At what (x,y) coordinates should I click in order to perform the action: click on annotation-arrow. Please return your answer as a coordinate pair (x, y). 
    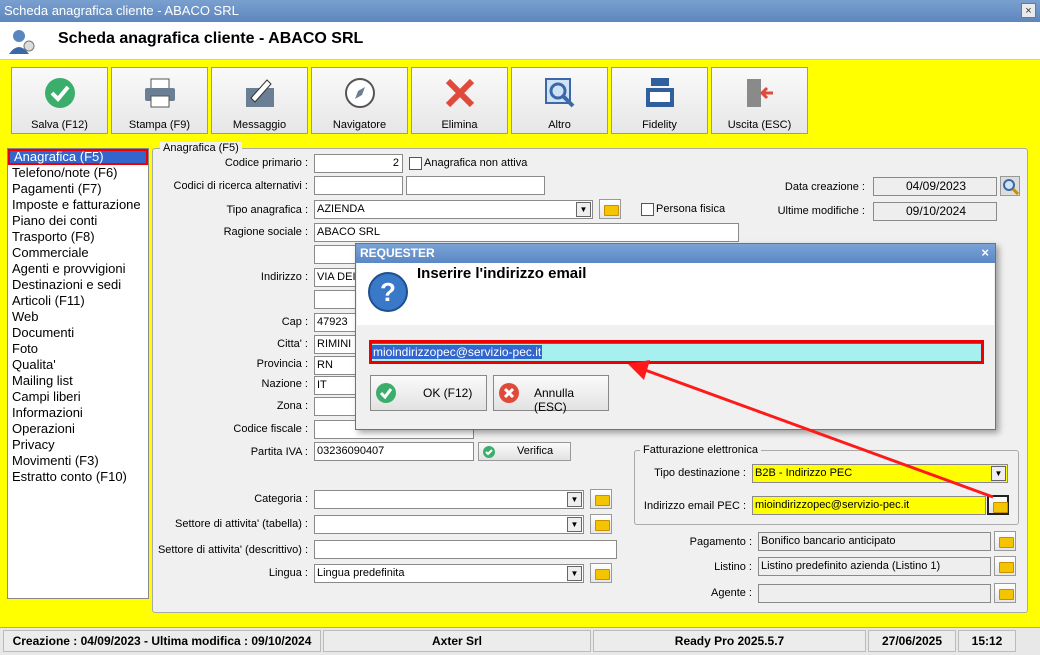
    Looking at the image, I should click on (811, 429).